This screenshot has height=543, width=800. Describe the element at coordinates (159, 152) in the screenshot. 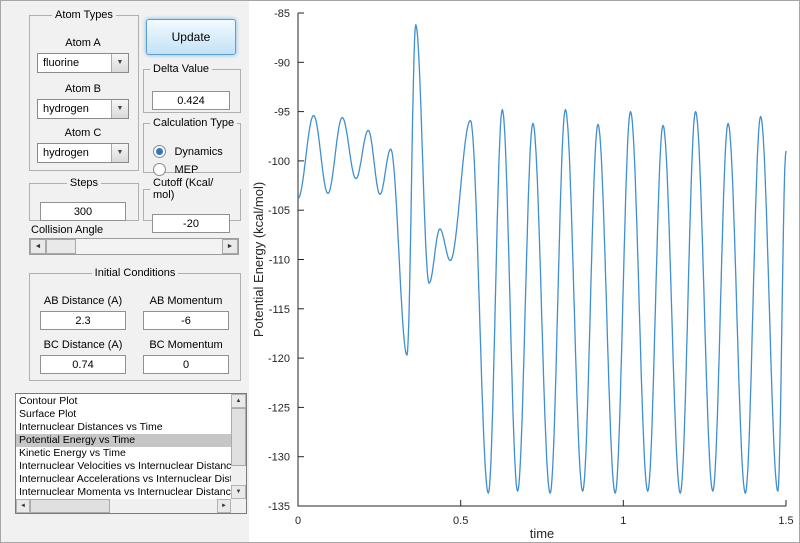

I see `radio-selected-icon` at that location.